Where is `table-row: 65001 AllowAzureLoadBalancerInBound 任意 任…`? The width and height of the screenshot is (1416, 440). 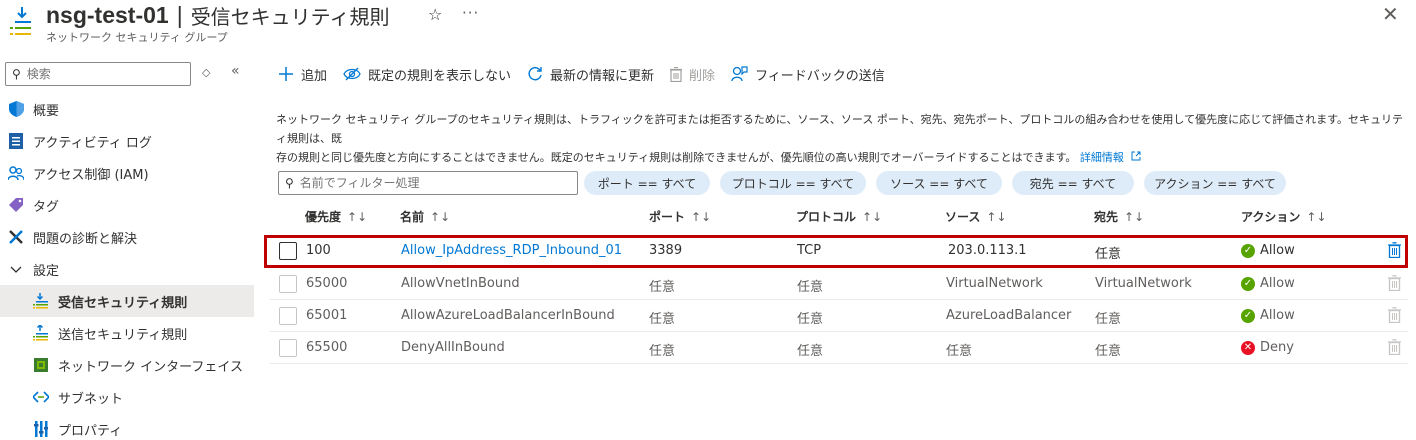 table-row: 65001 AllowAzureLoadBalancerInBound 任意 任… is located at coordinates (839, 316).